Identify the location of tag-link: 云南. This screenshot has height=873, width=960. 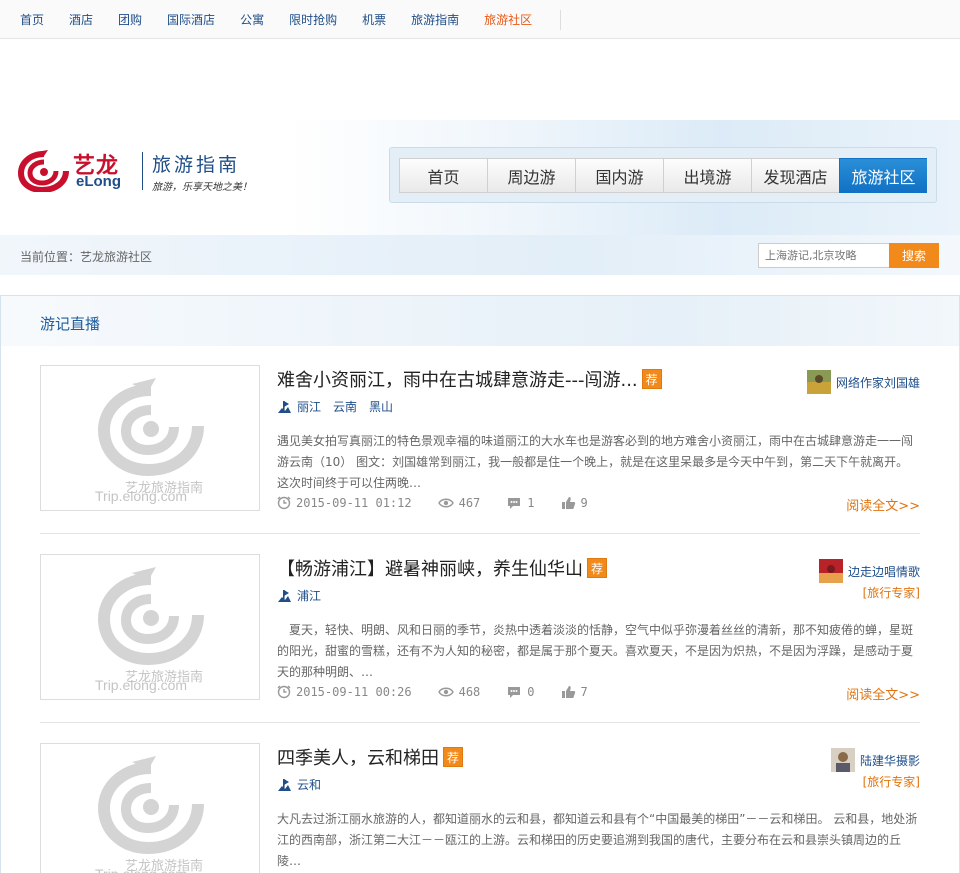
(345, 406).